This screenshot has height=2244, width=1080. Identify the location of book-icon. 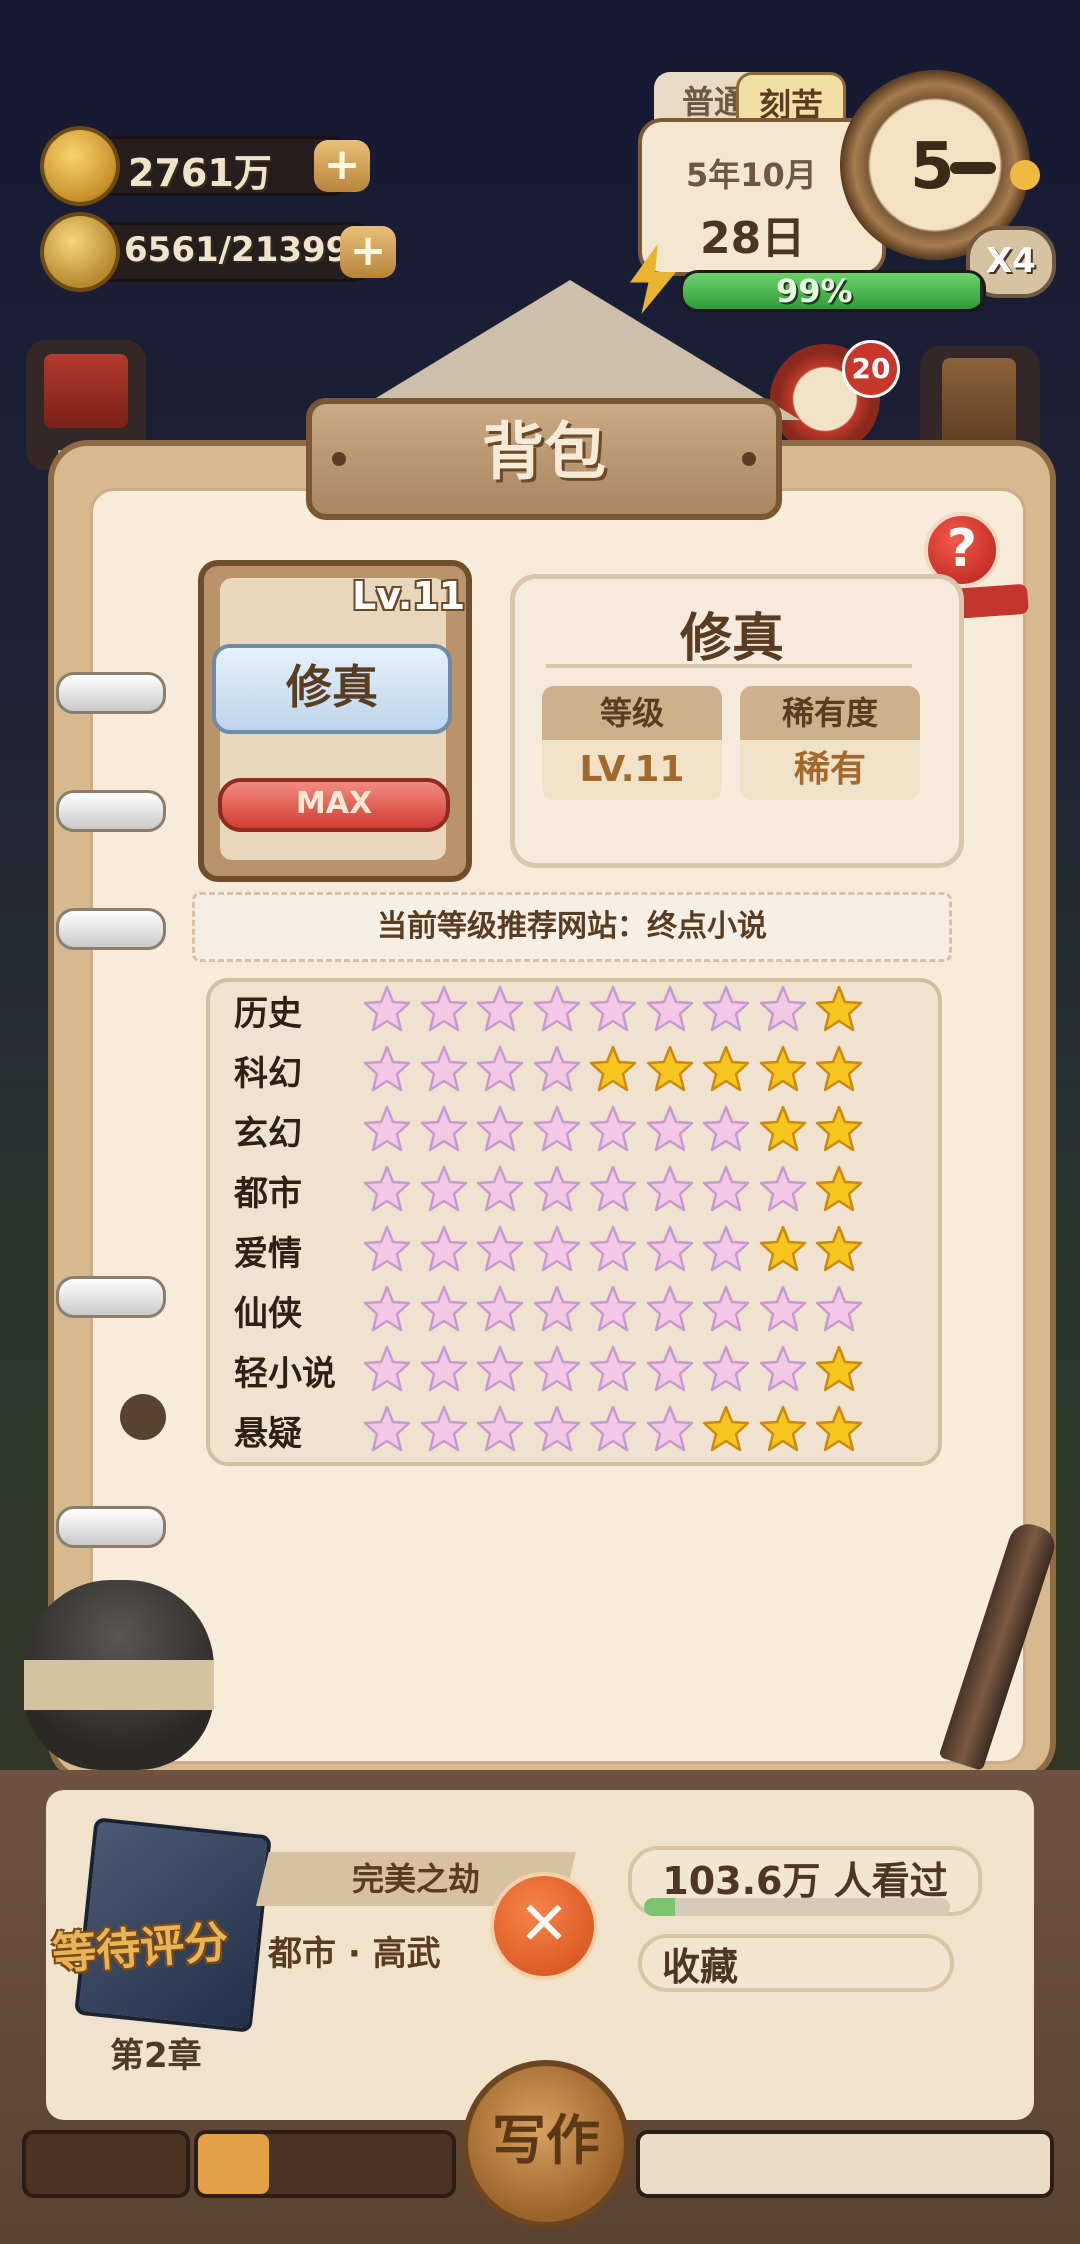
(86, 391).